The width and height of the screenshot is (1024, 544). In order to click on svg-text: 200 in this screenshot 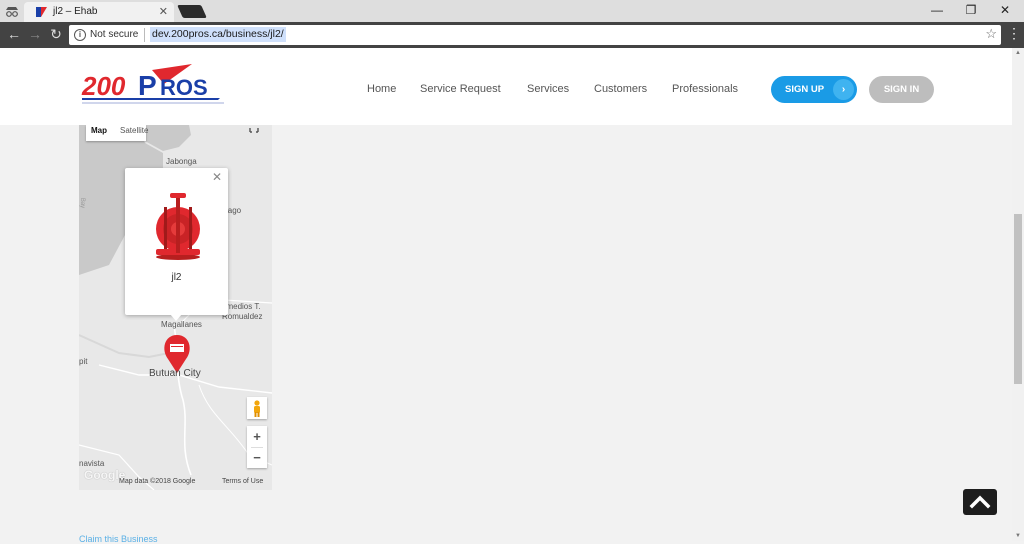, I will do `click(103, 86)`.